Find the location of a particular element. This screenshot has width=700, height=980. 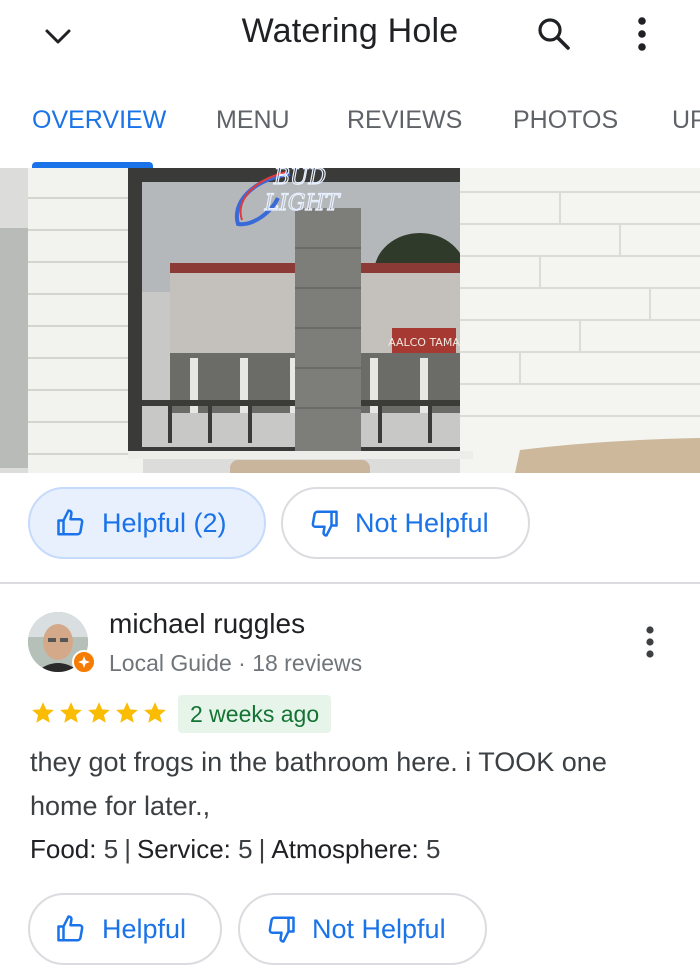

review-time-badge: 2 weeks ago is located at coordinates (255, 714).